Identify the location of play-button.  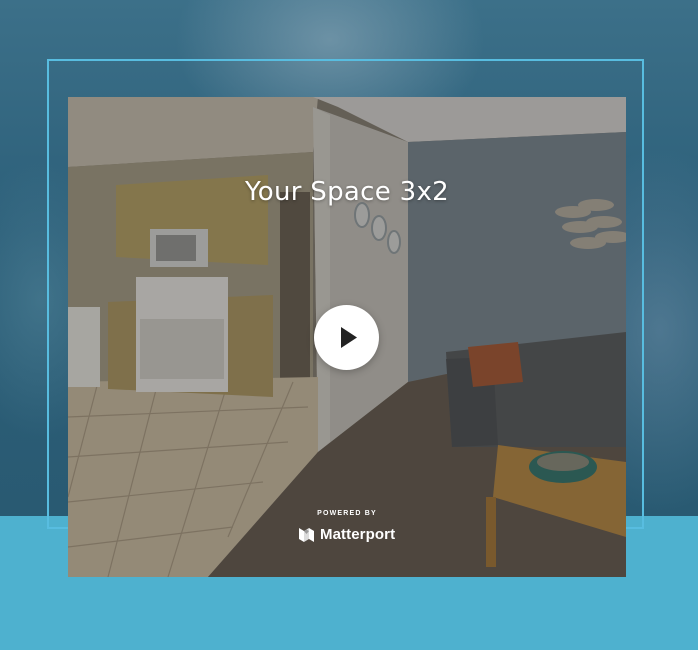
(346, 337).